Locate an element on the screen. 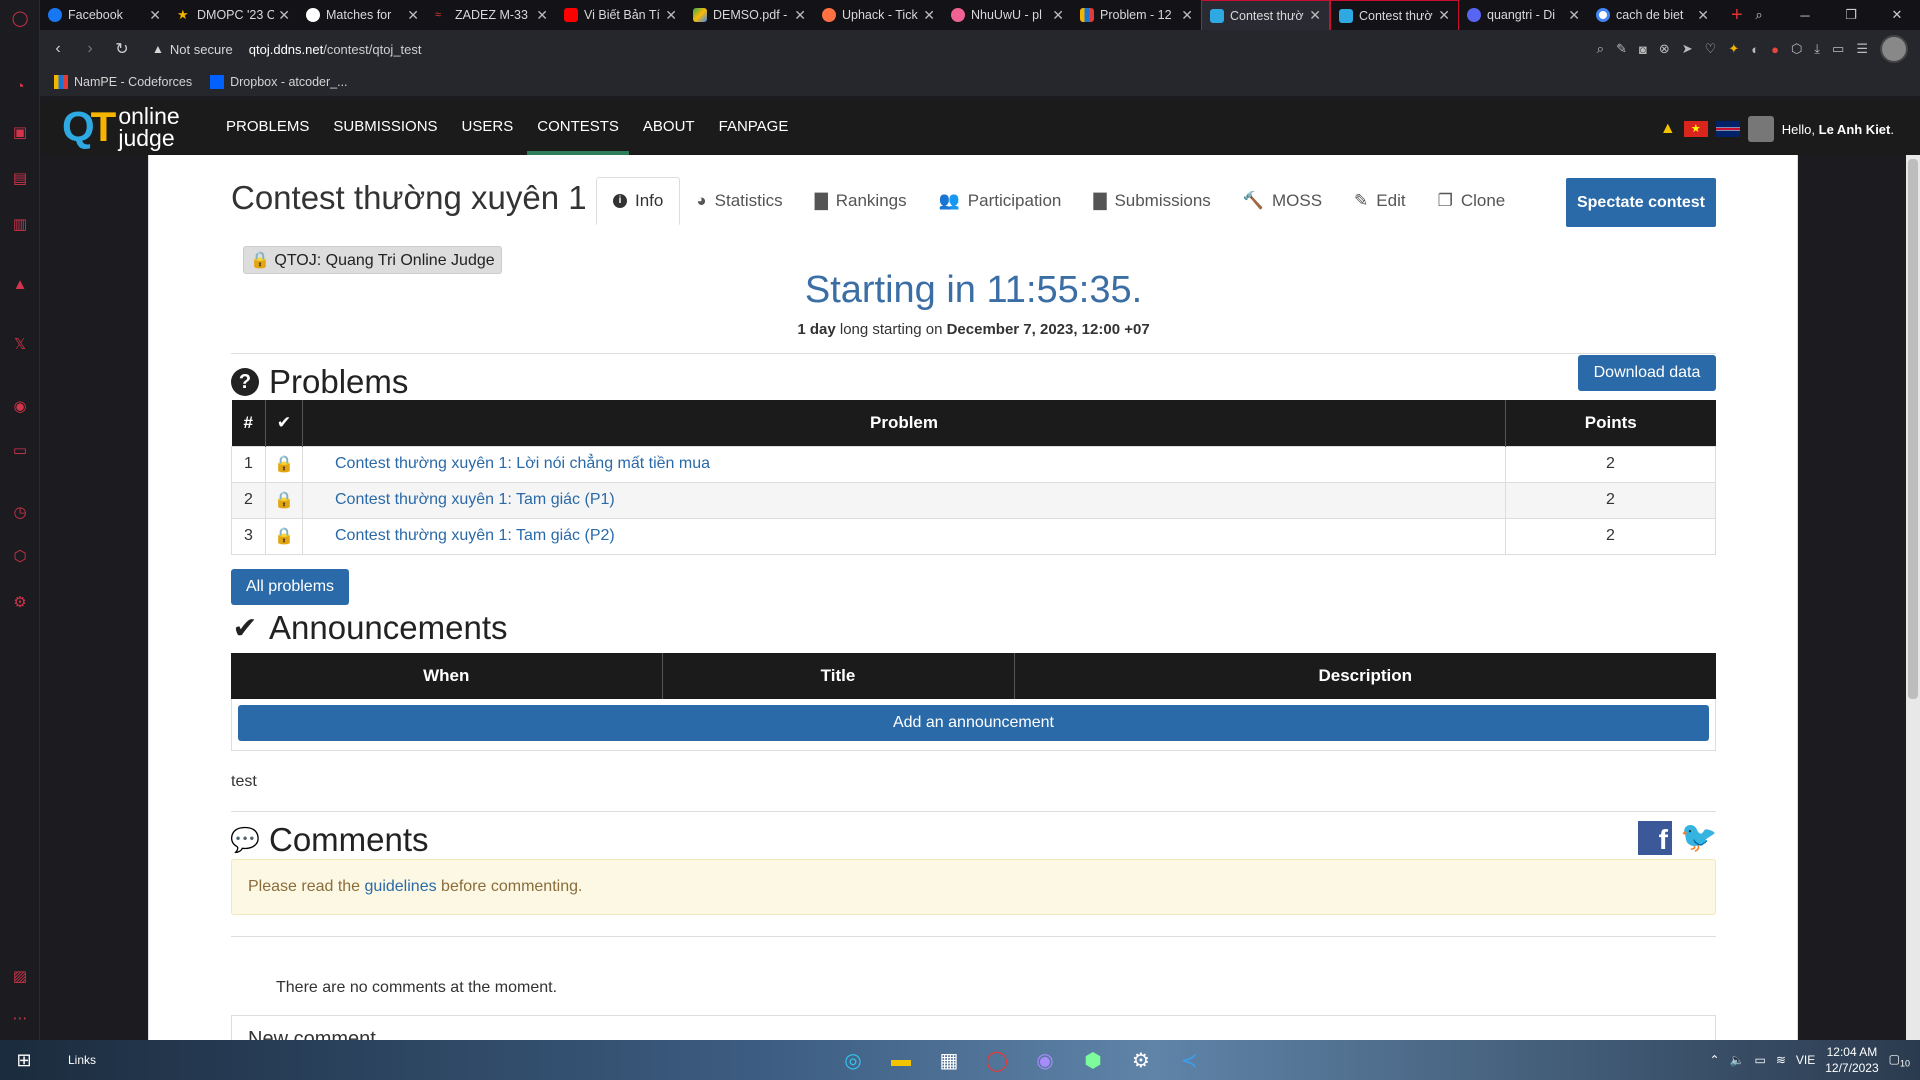  bookmark: NamPE - Codeforces is located at coordinates (123, 82).